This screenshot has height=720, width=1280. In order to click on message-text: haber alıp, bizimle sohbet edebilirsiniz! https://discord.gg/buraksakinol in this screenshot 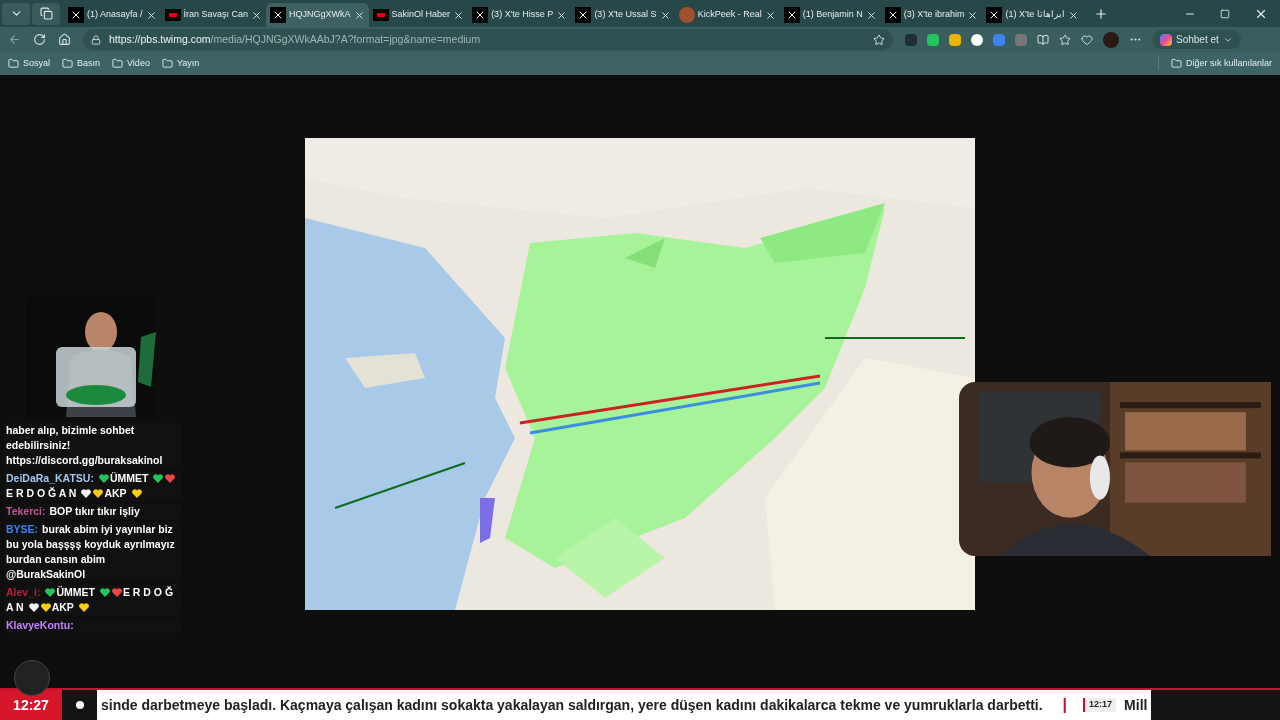, I will do `click(84, 445)`.